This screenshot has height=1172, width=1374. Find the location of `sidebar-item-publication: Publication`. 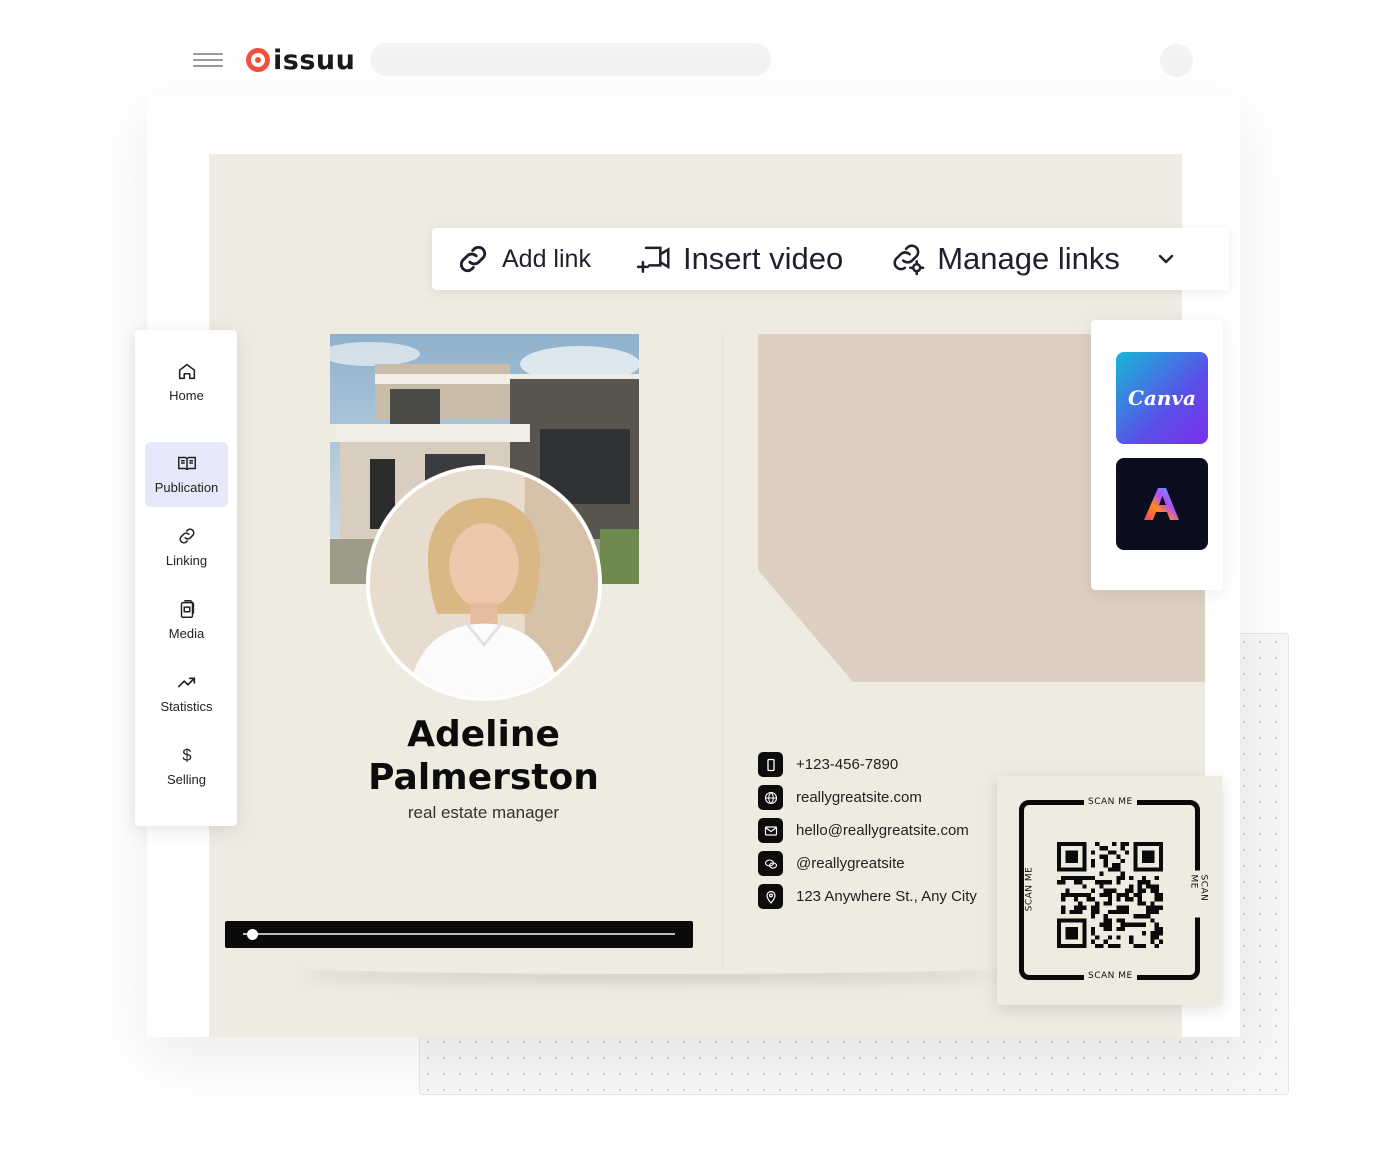

sidebar-item-publication: Publication is located at coordinates (186, 474).